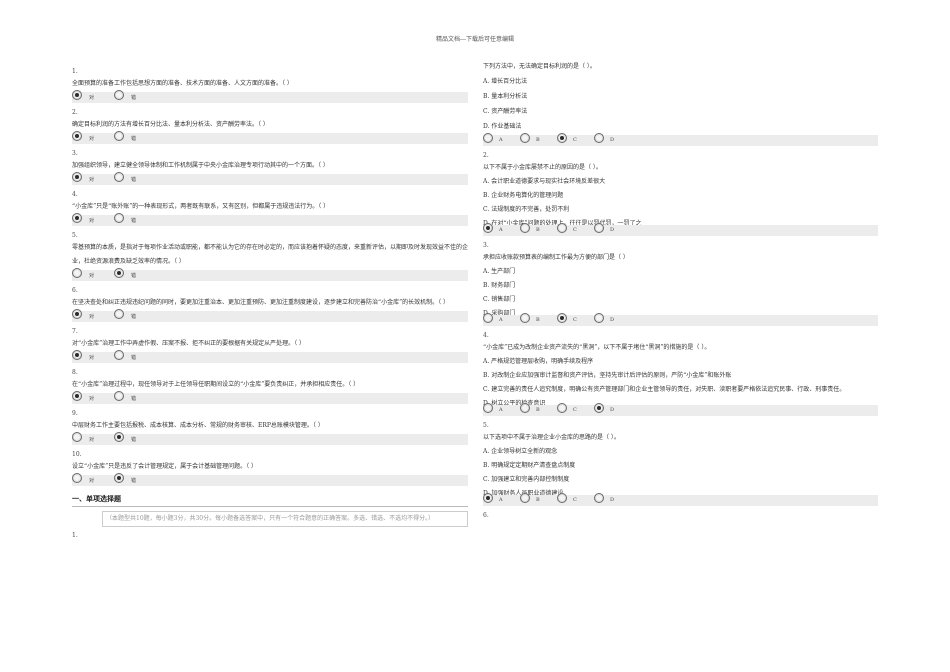 The image size is (950, 672). I want to click on question-number: 3., so click(486, 245).